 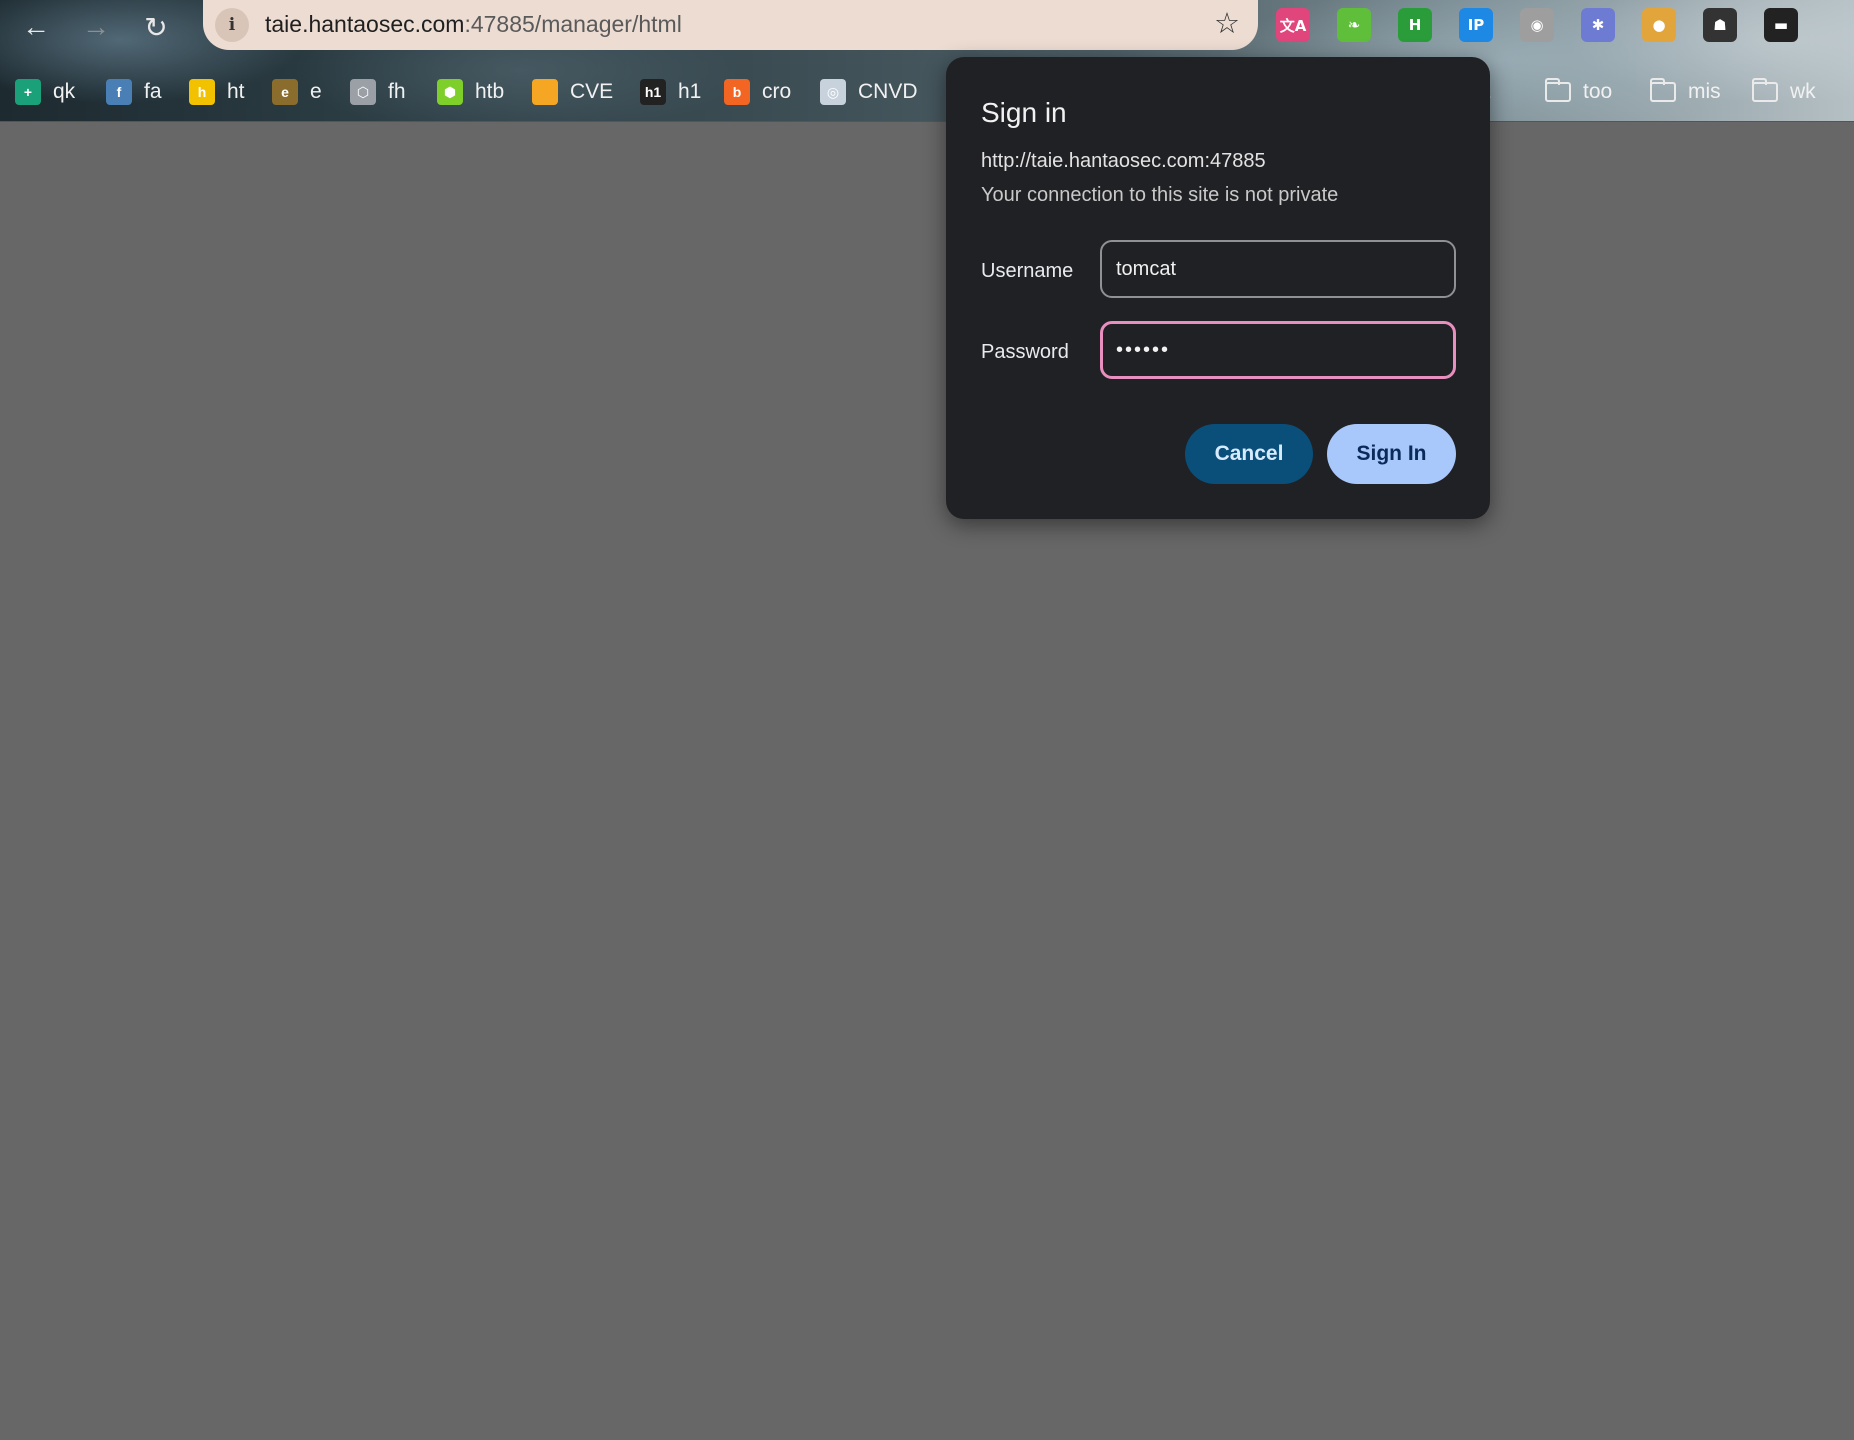 What do you see at coordinates (363, 92) in the screenshot?
I see `fh-site-icon: ⬡` at bounding box center [363, 92].